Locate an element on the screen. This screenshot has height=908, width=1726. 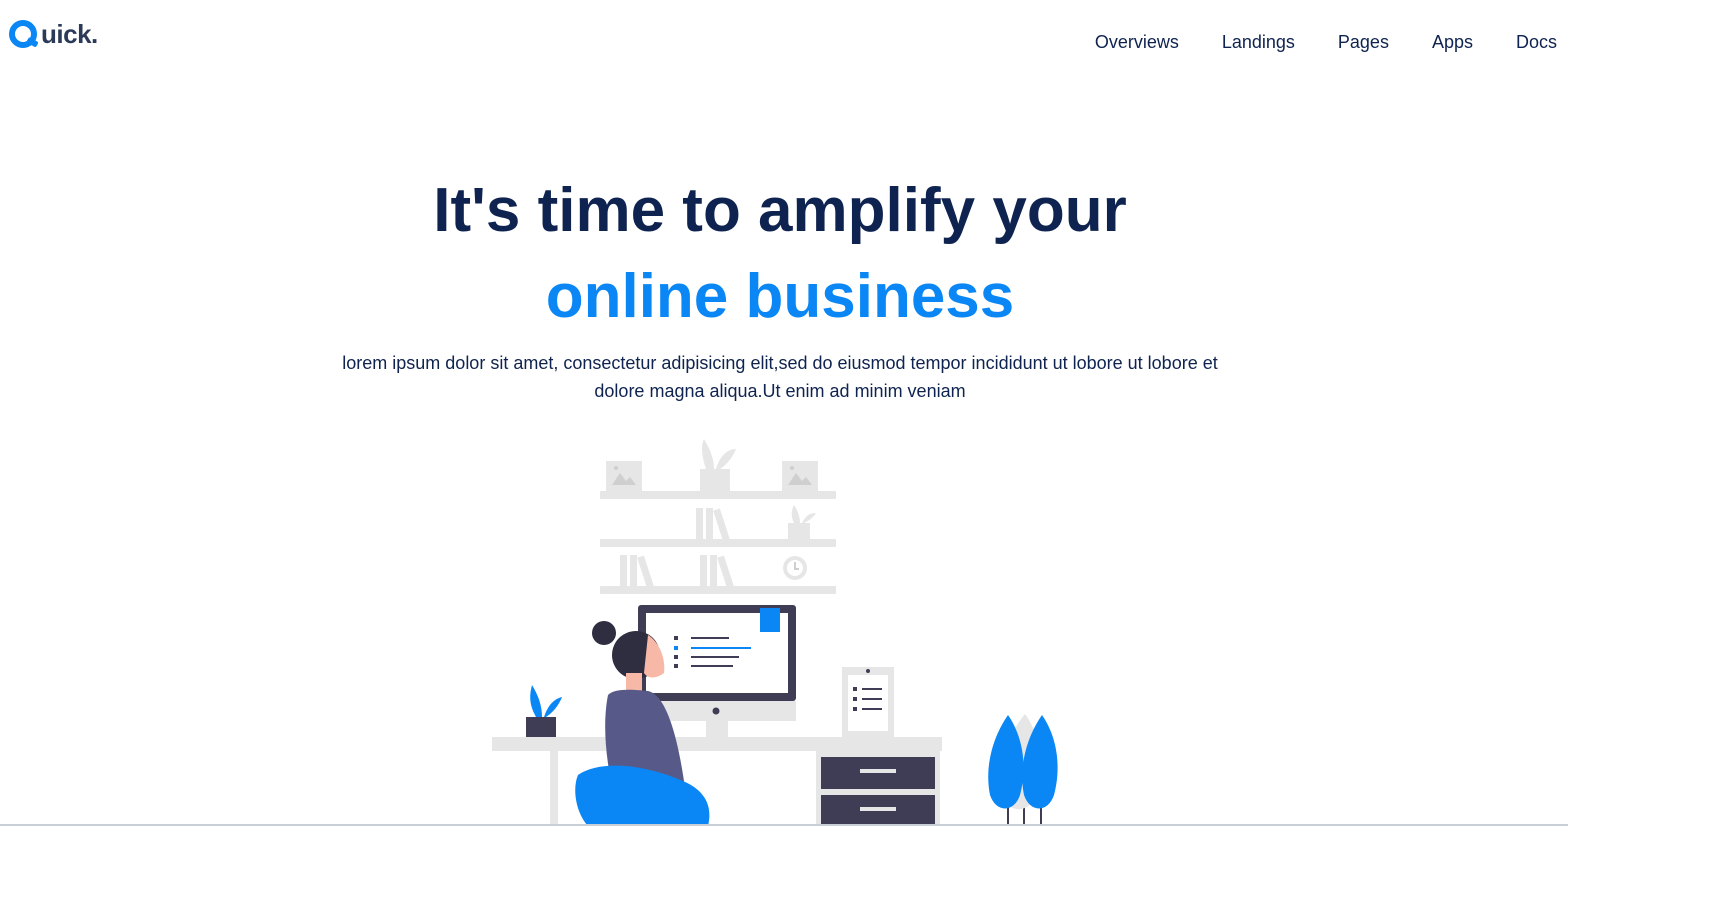
brand-logo: uick. is located at coordinates (53, 34).